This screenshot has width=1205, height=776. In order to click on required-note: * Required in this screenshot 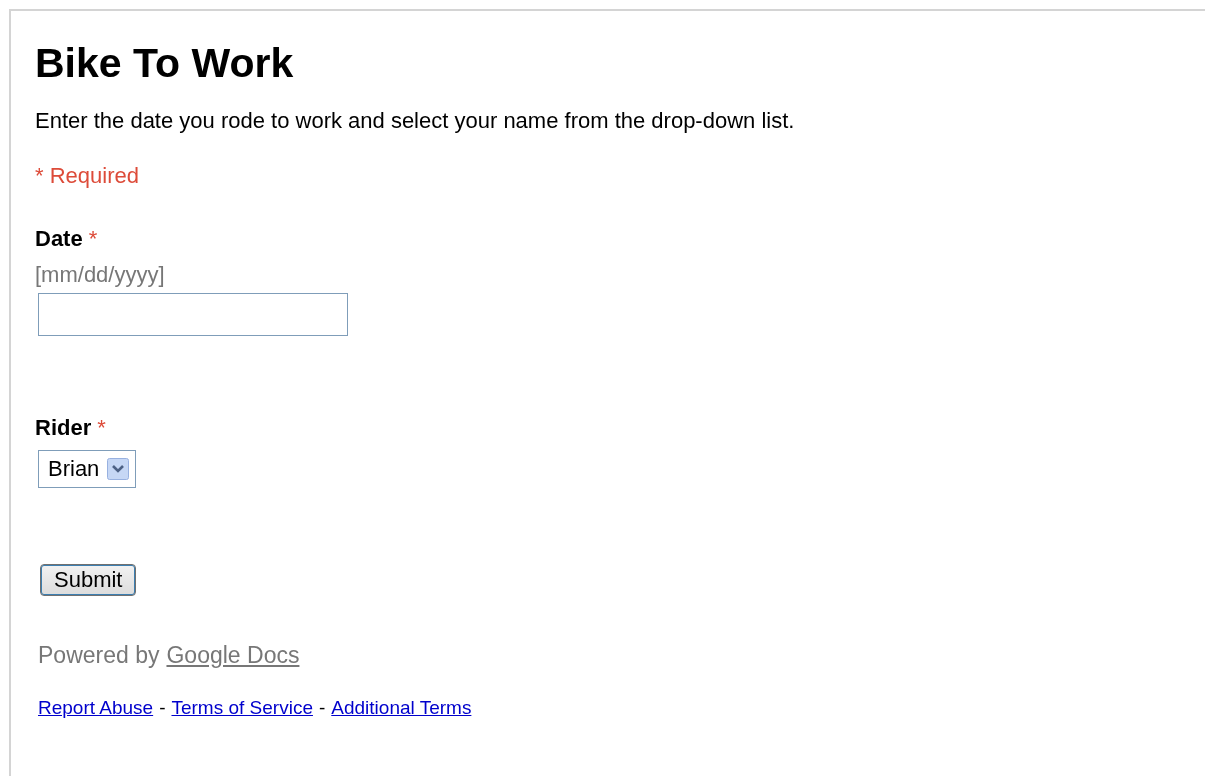, I will do `click(87, 176)`.